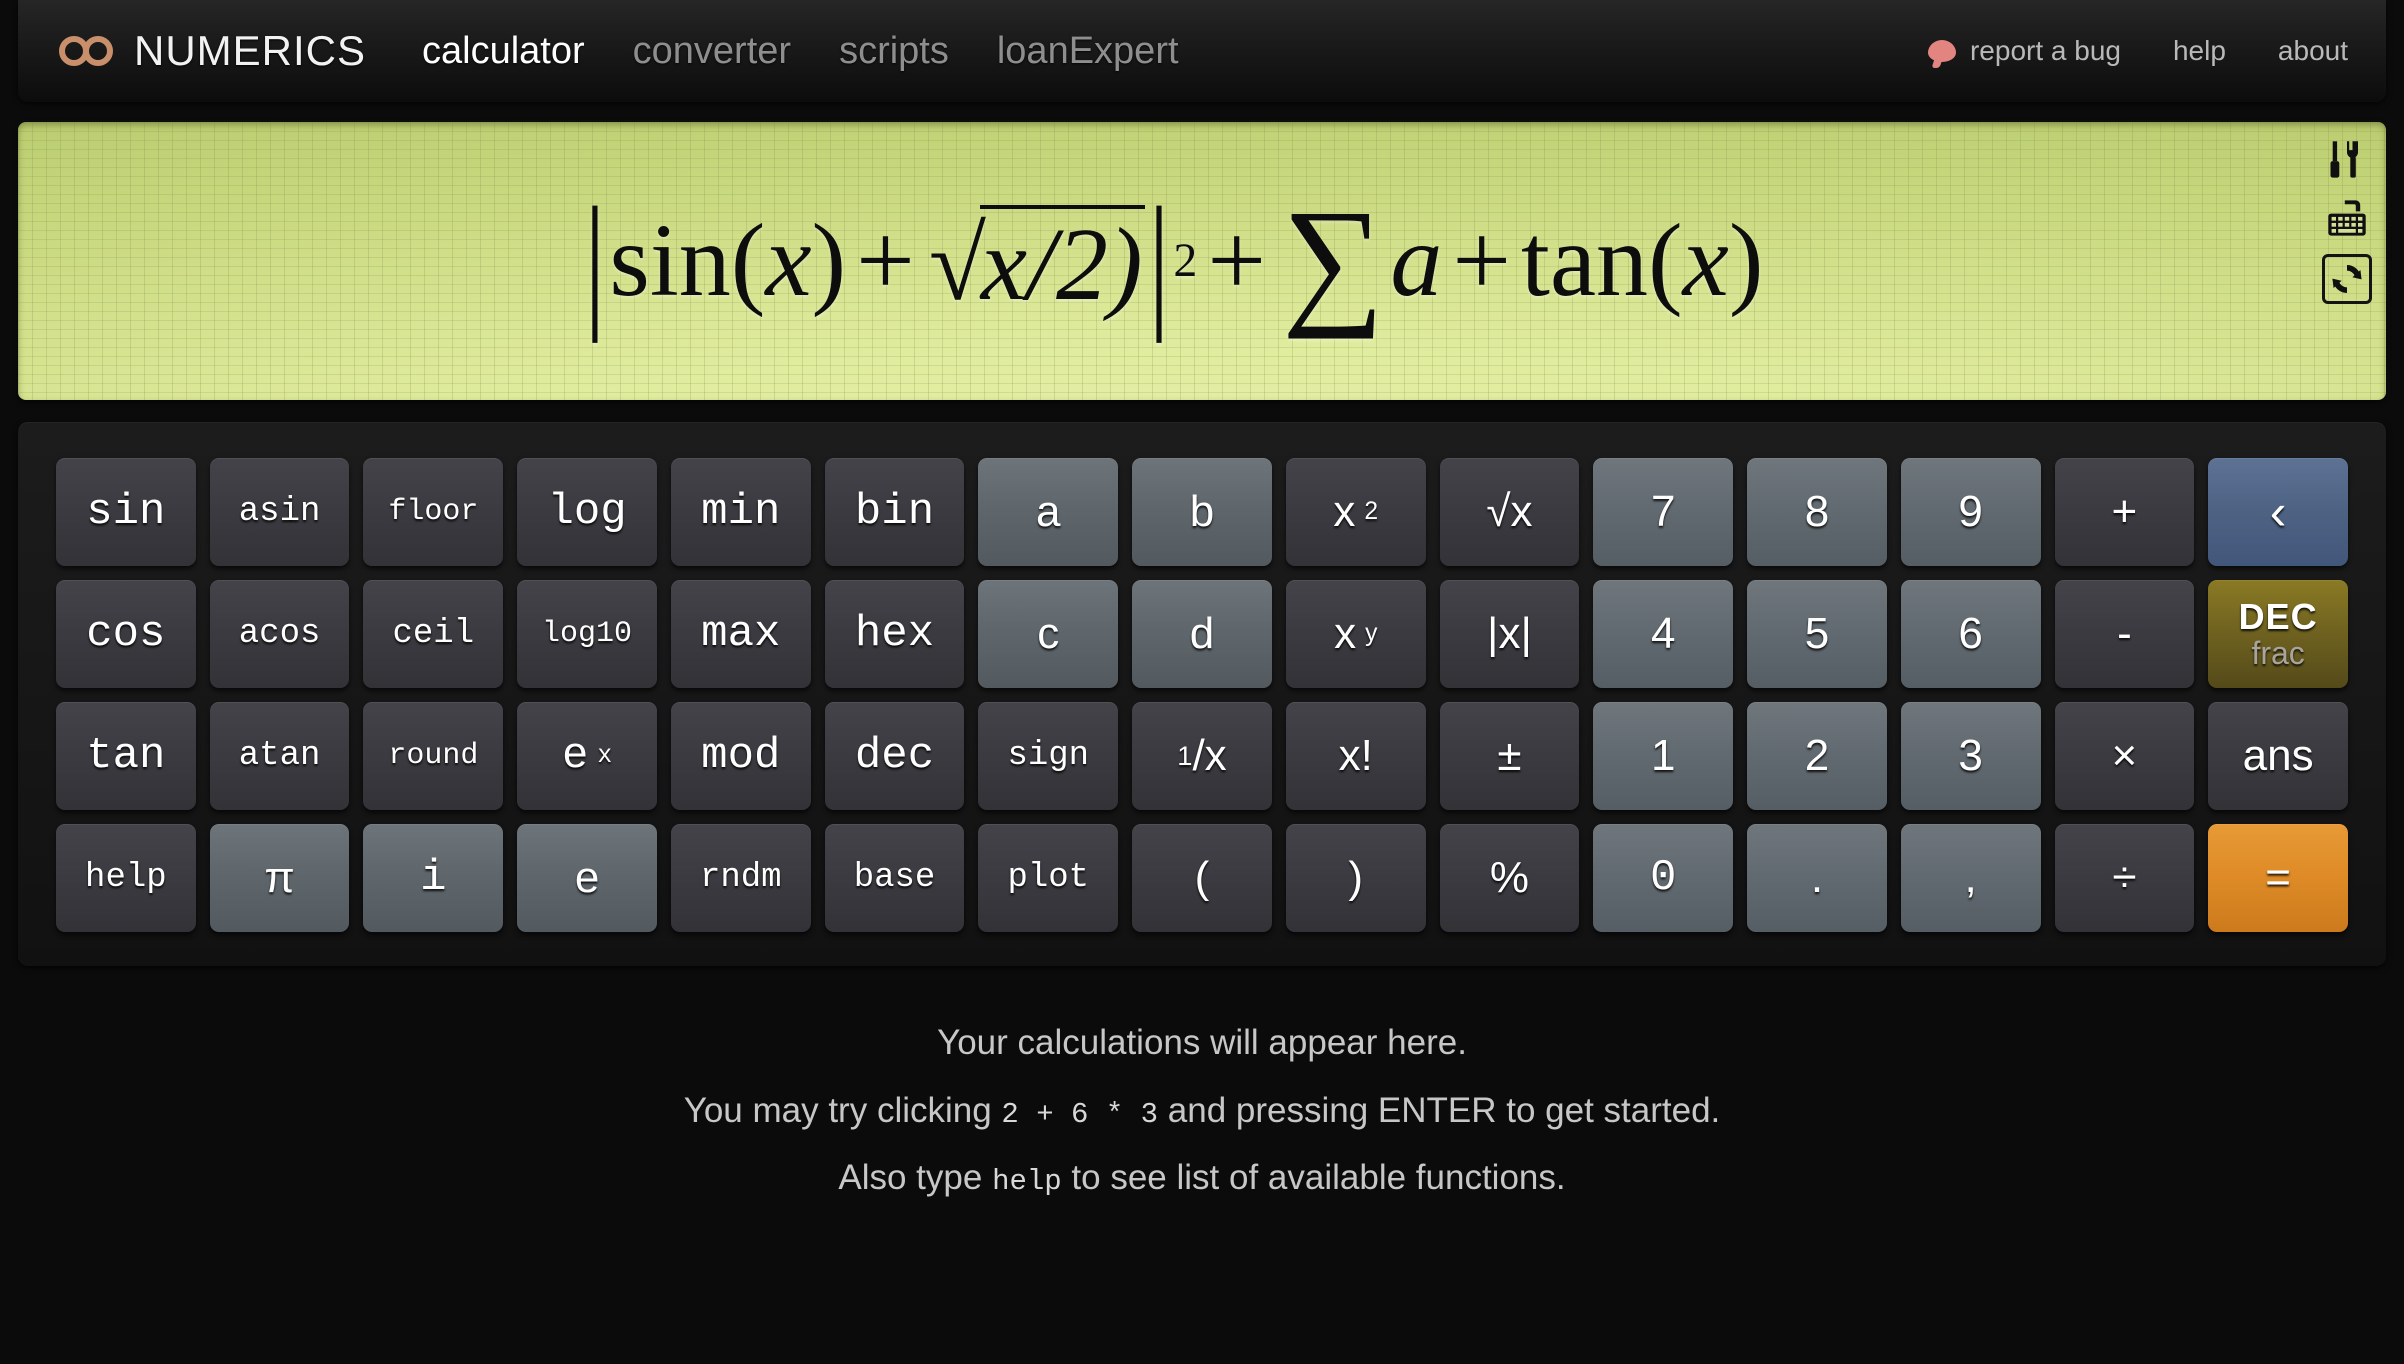 This screenshot has height=1364, width=2404. Describe the element at coordinates (1509, 756) in the screenshot. I see `key-plus-minus: ±` at that location.